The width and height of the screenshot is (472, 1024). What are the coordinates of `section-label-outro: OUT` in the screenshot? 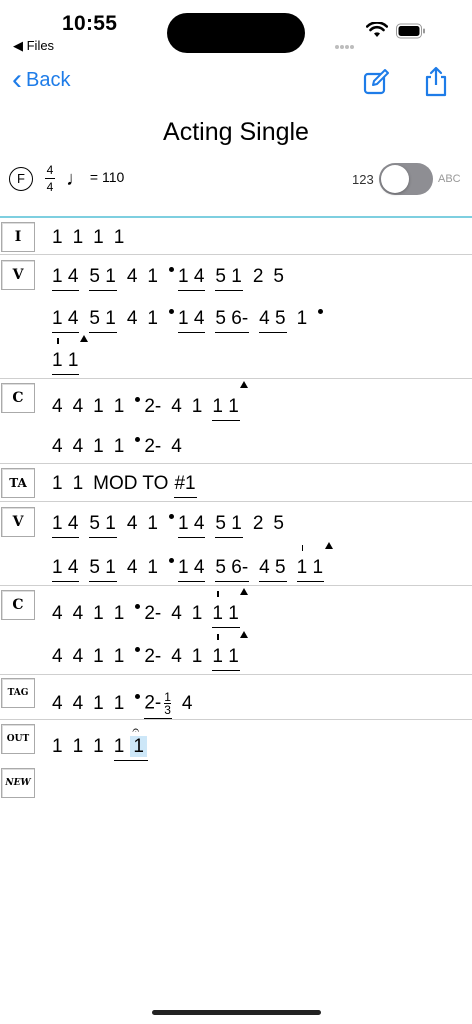 It's located at (18, 739).